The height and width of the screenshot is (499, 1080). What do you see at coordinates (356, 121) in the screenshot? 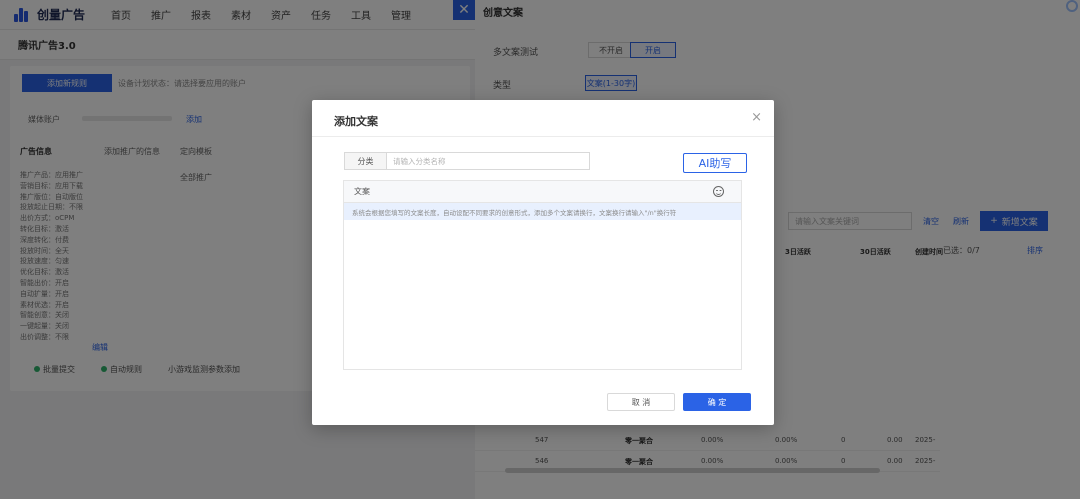
I see `modal-title: 添加文案` at bounding box center [356, 121].